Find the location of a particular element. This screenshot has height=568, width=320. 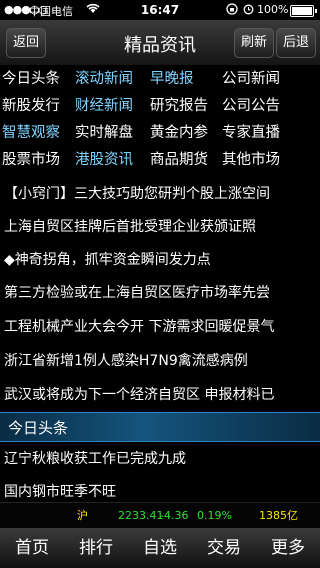

ticker-change: -4.36 is located at coordinates (174, 515).